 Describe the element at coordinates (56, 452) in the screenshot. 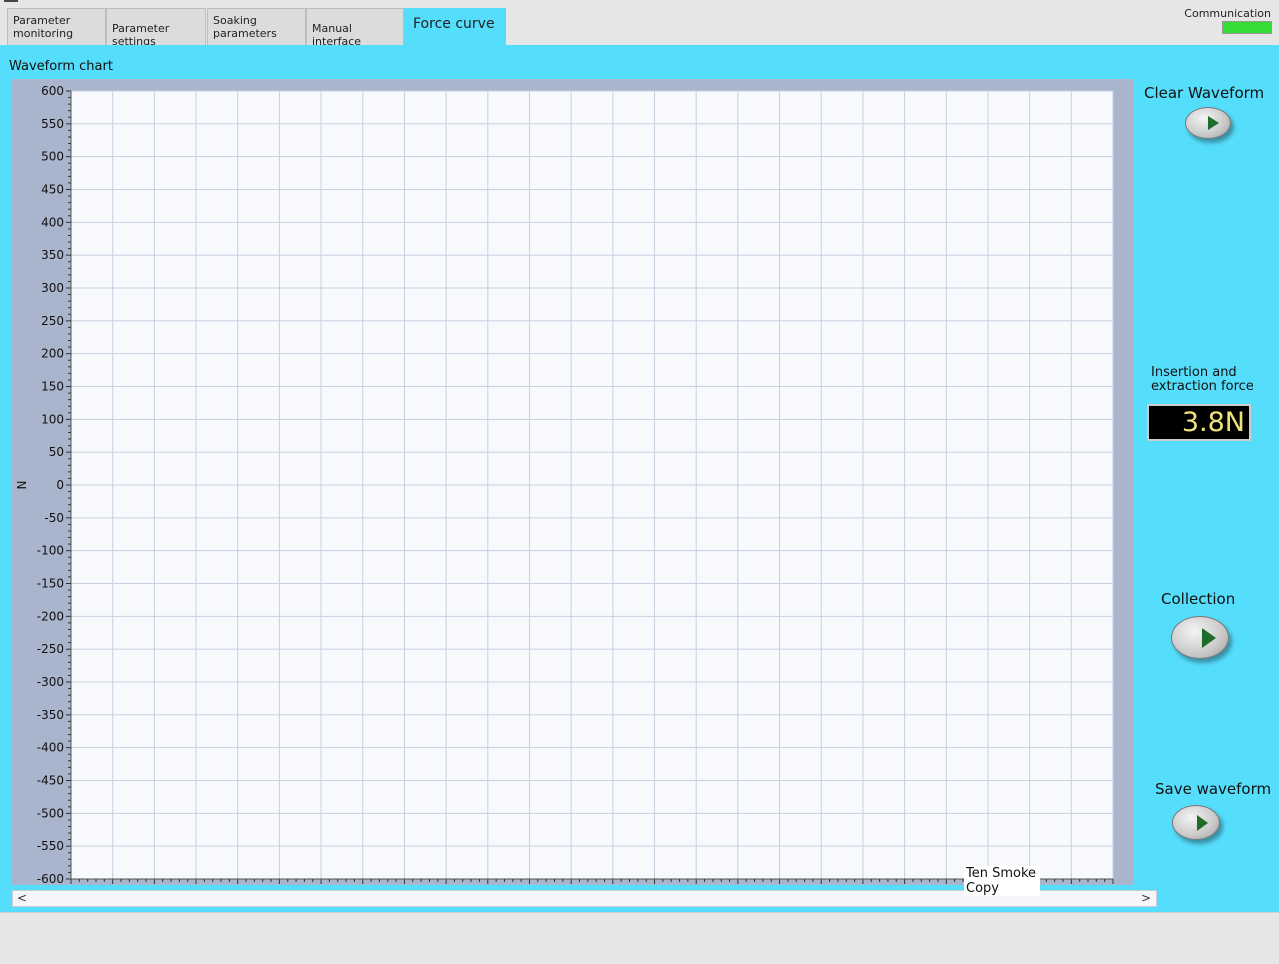

I see `y-tick-label: 50` at that location.